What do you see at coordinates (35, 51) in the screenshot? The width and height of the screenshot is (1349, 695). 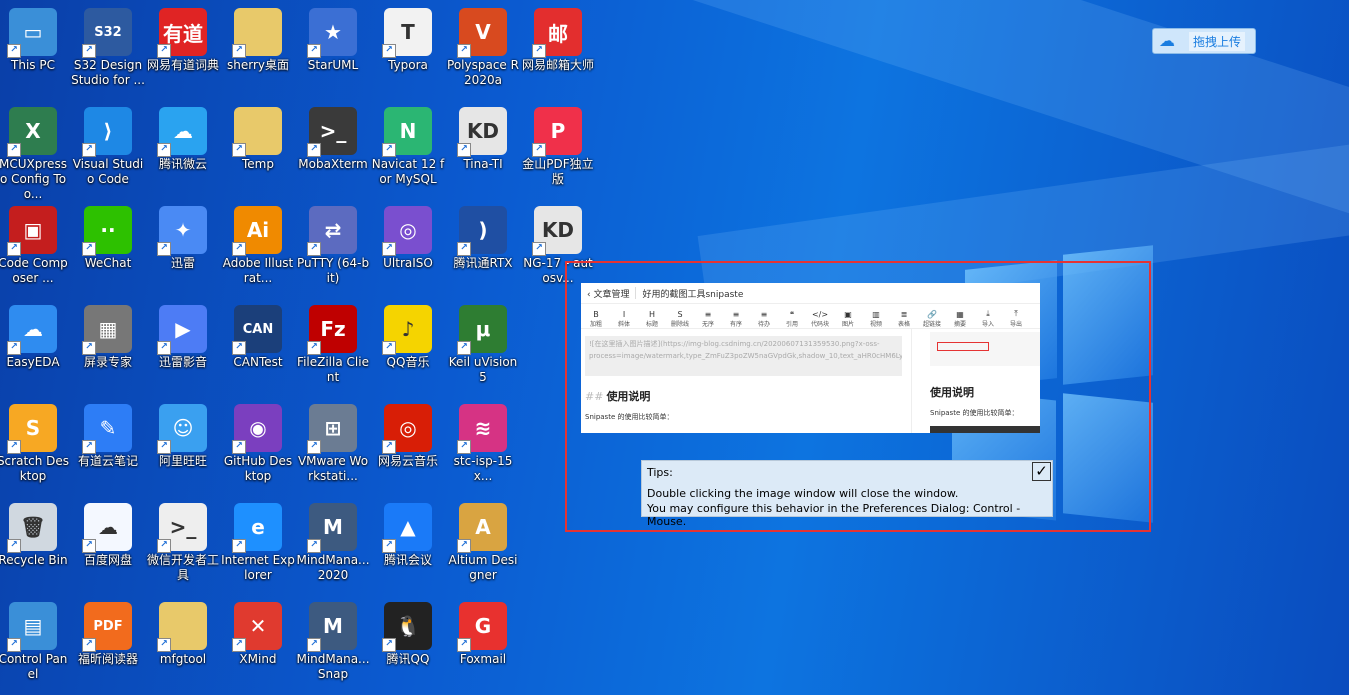 I see `desktop-icon: ▭ ↗ This PC` at bounding box center [35, 51].